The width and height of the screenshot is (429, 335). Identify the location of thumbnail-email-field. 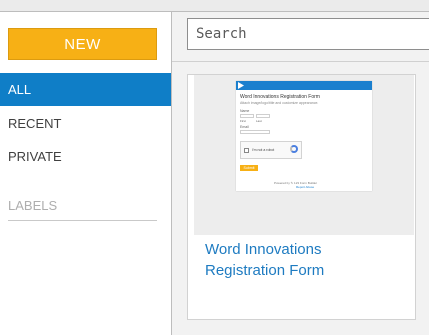
(255, 132).